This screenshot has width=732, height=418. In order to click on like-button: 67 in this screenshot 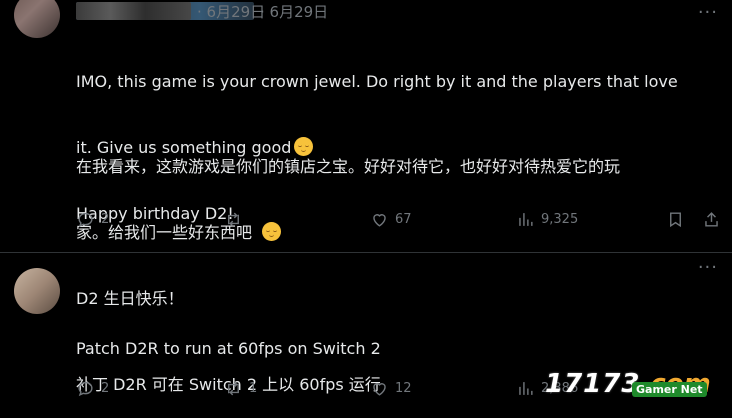, I will do `click(391, 219)`.